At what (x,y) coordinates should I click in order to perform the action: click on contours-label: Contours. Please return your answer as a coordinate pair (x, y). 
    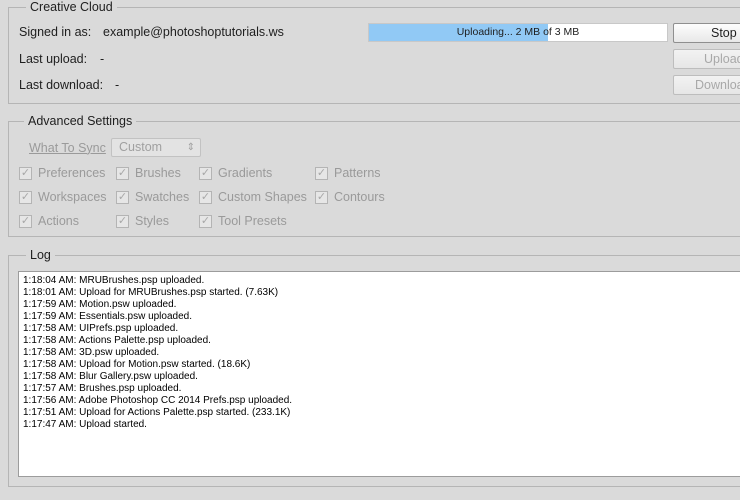
    Looking at the image, I should click on (359, 197).